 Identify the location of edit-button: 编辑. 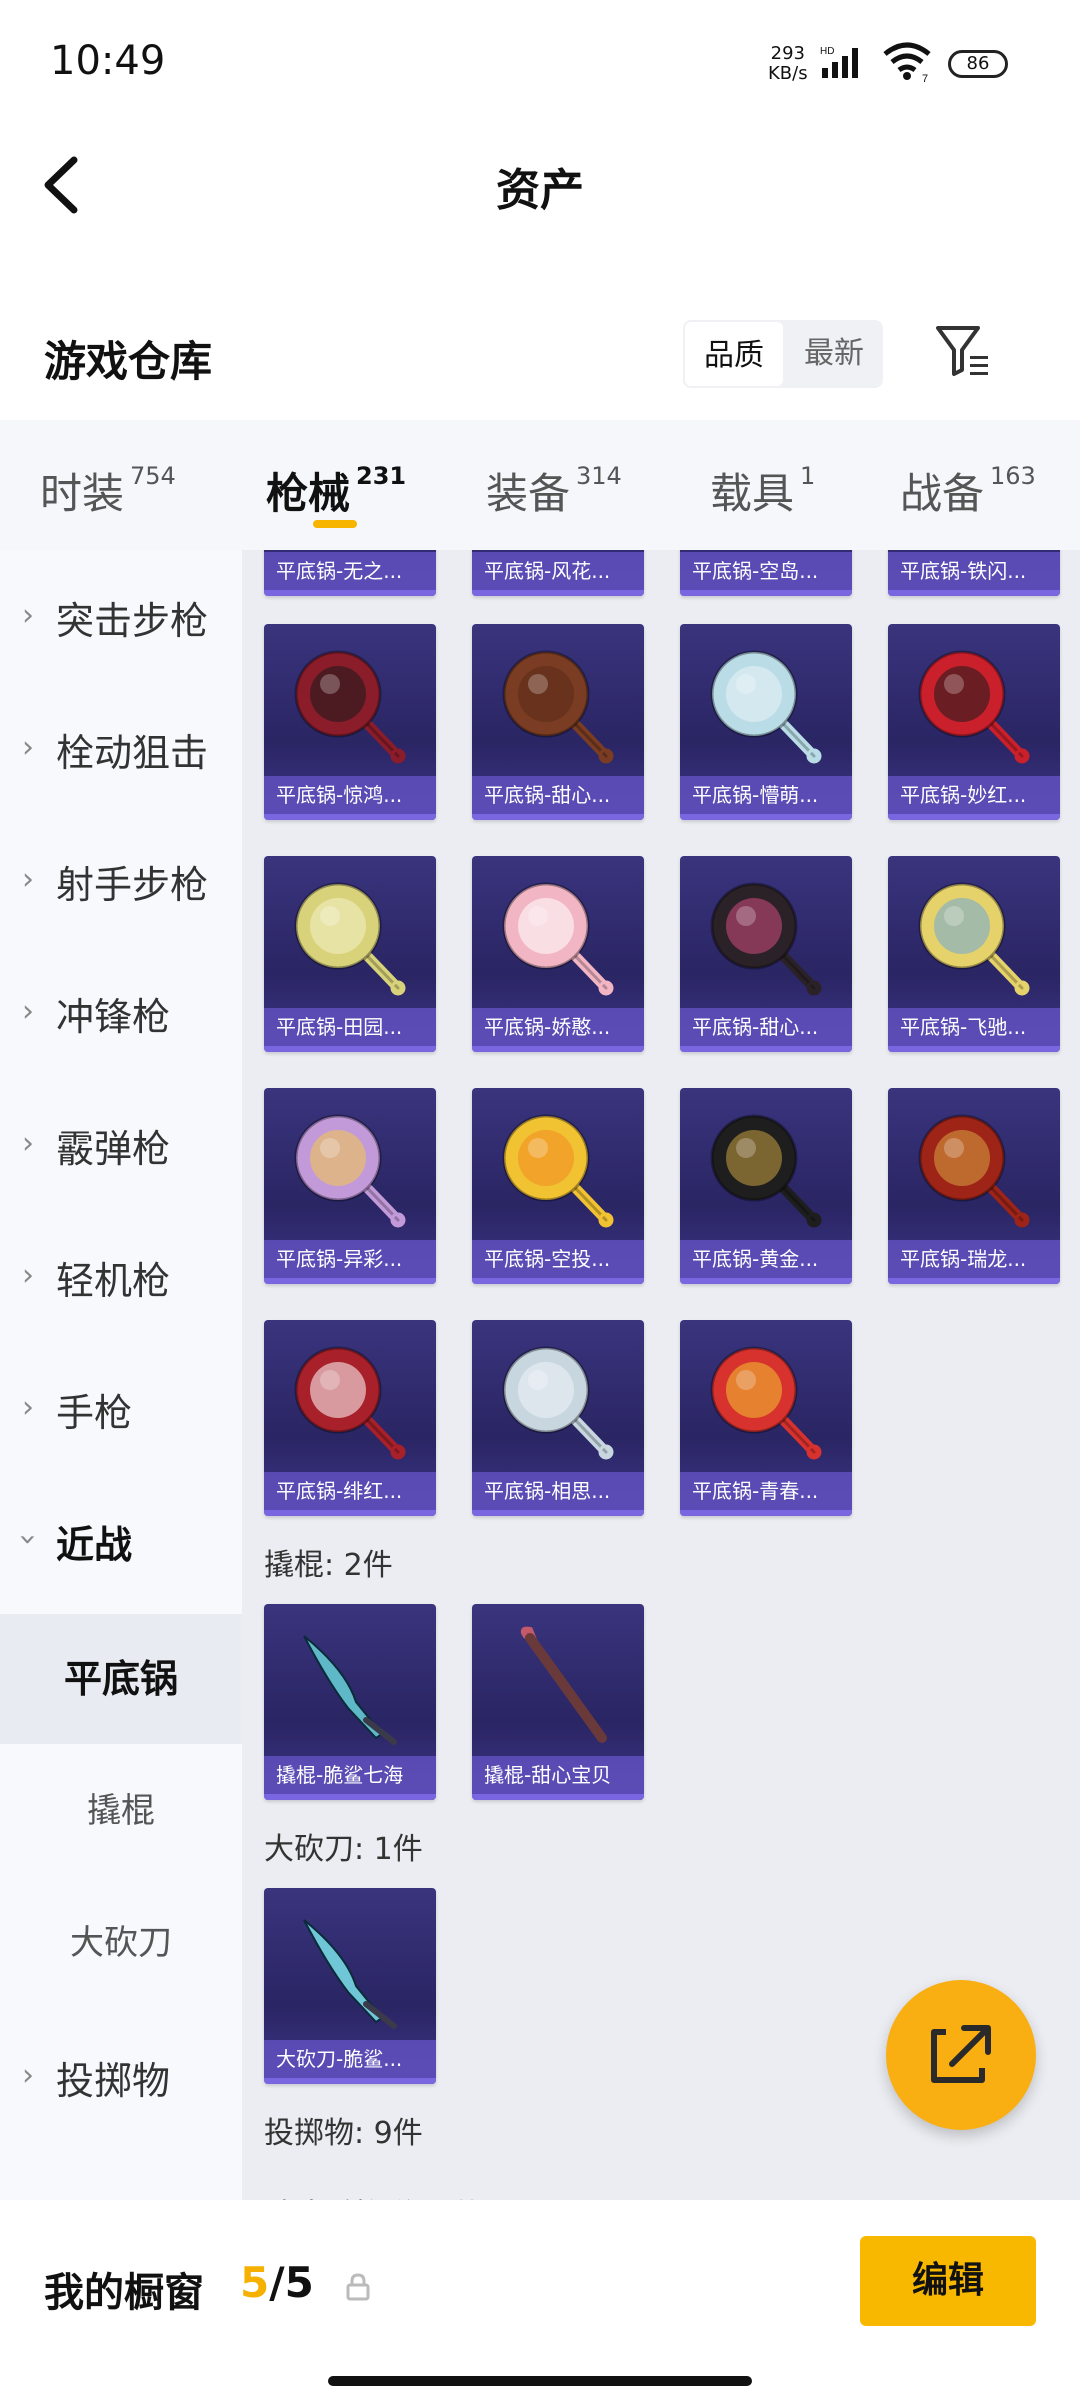
(948, 2281).